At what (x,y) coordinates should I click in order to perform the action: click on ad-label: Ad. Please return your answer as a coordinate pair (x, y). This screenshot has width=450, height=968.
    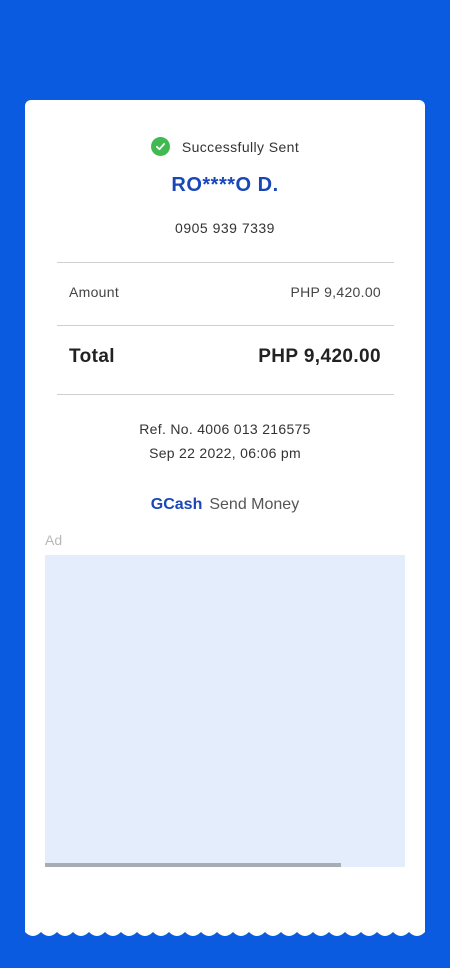
    Looking at the image, I should click on (54, 540).